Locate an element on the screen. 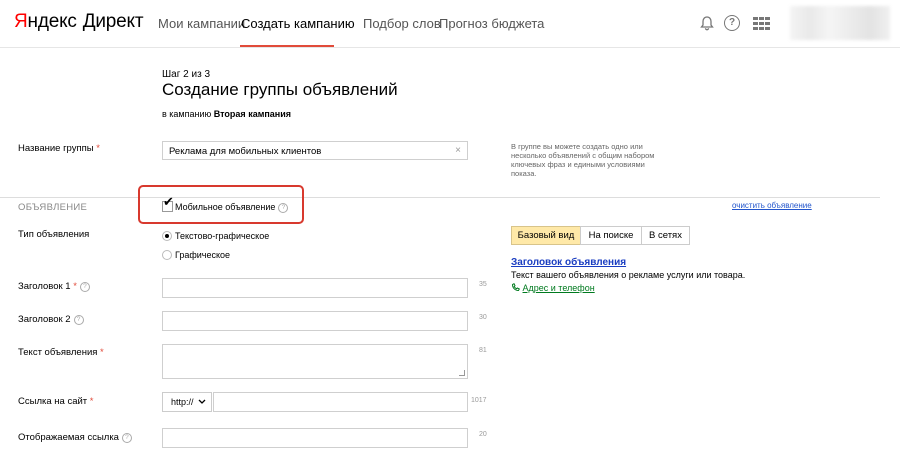 This screenshot has height=451, width=900. ad-text-counter: 81 is located at coordinates (483, 350).